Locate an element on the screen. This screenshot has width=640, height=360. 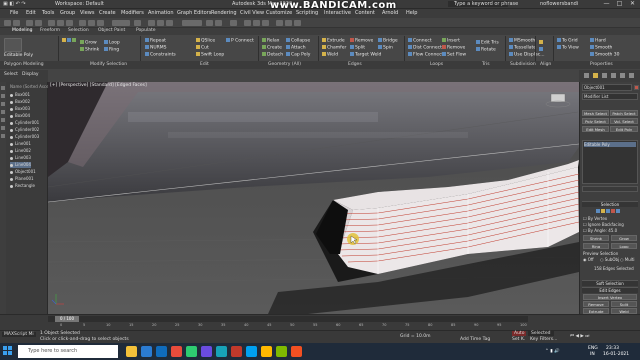
taskbar-clock: 23:33 is located at coordinates (612, 348).